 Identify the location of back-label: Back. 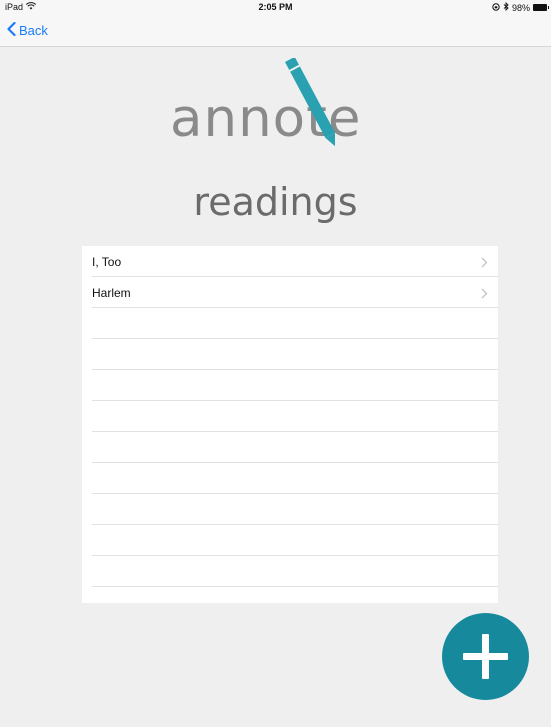
(33, 30).